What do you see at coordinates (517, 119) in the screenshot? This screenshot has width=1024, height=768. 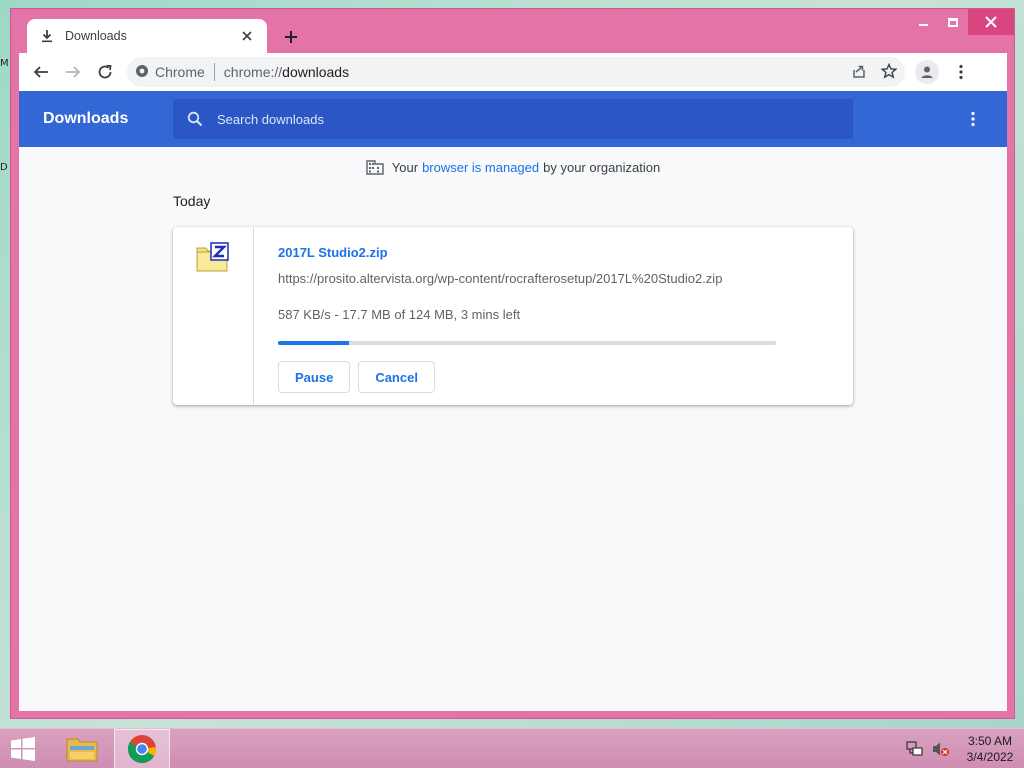 I see `search-input` at bounding box center [517, 119].